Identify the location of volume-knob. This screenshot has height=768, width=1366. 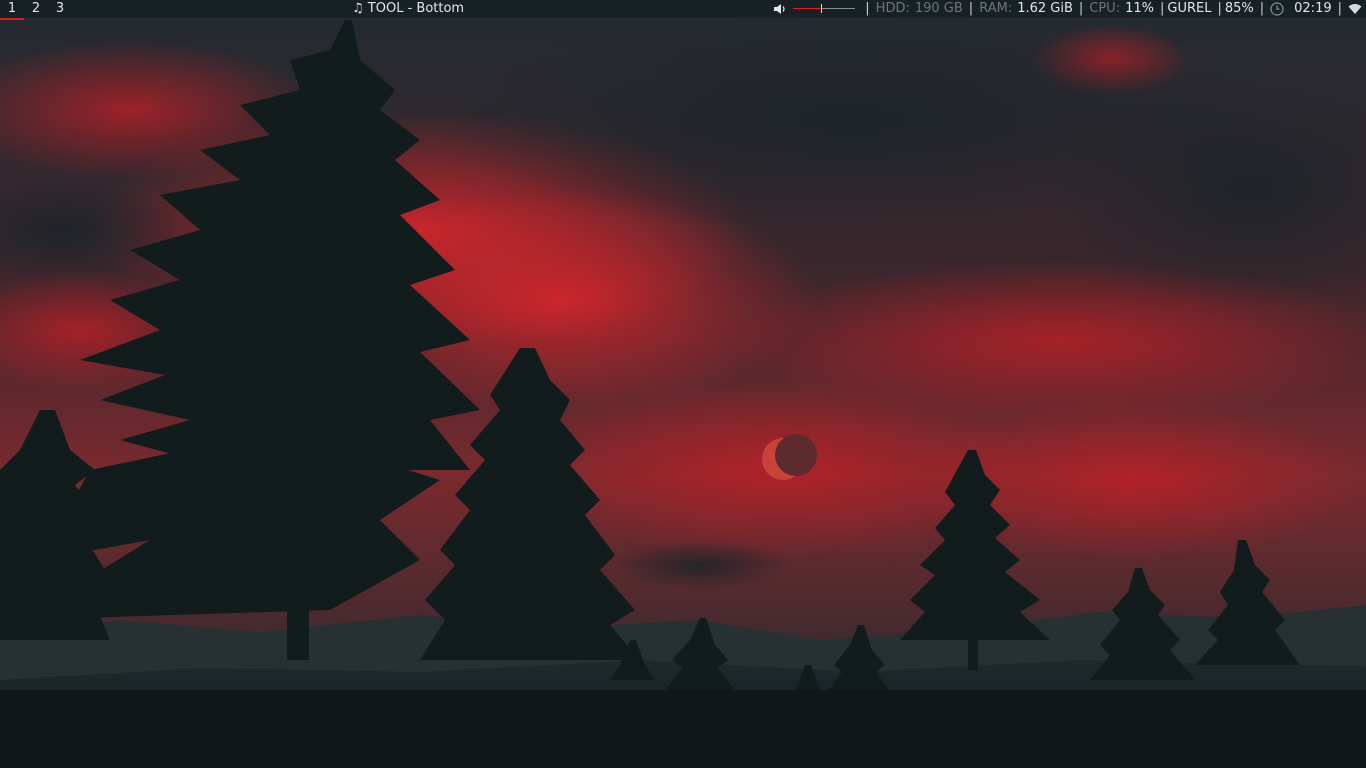
(822, 8).